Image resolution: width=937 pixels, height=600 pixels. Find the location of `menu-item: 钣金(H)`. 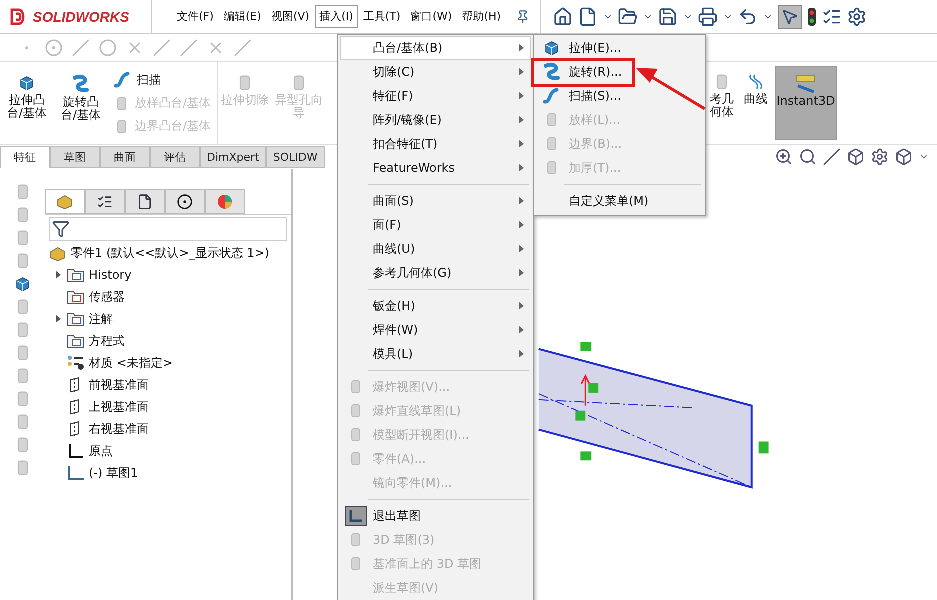

menu-item: 钣金(H) is located at coordinates (435, 306).